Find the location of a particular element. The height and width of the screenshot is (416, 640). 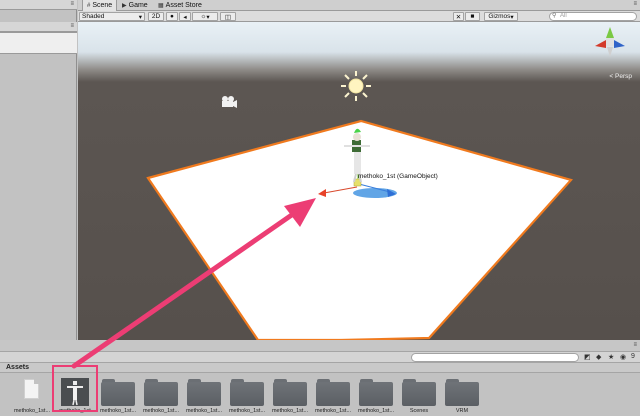

camera-icon: ■ is located at coordinates (472, 16).